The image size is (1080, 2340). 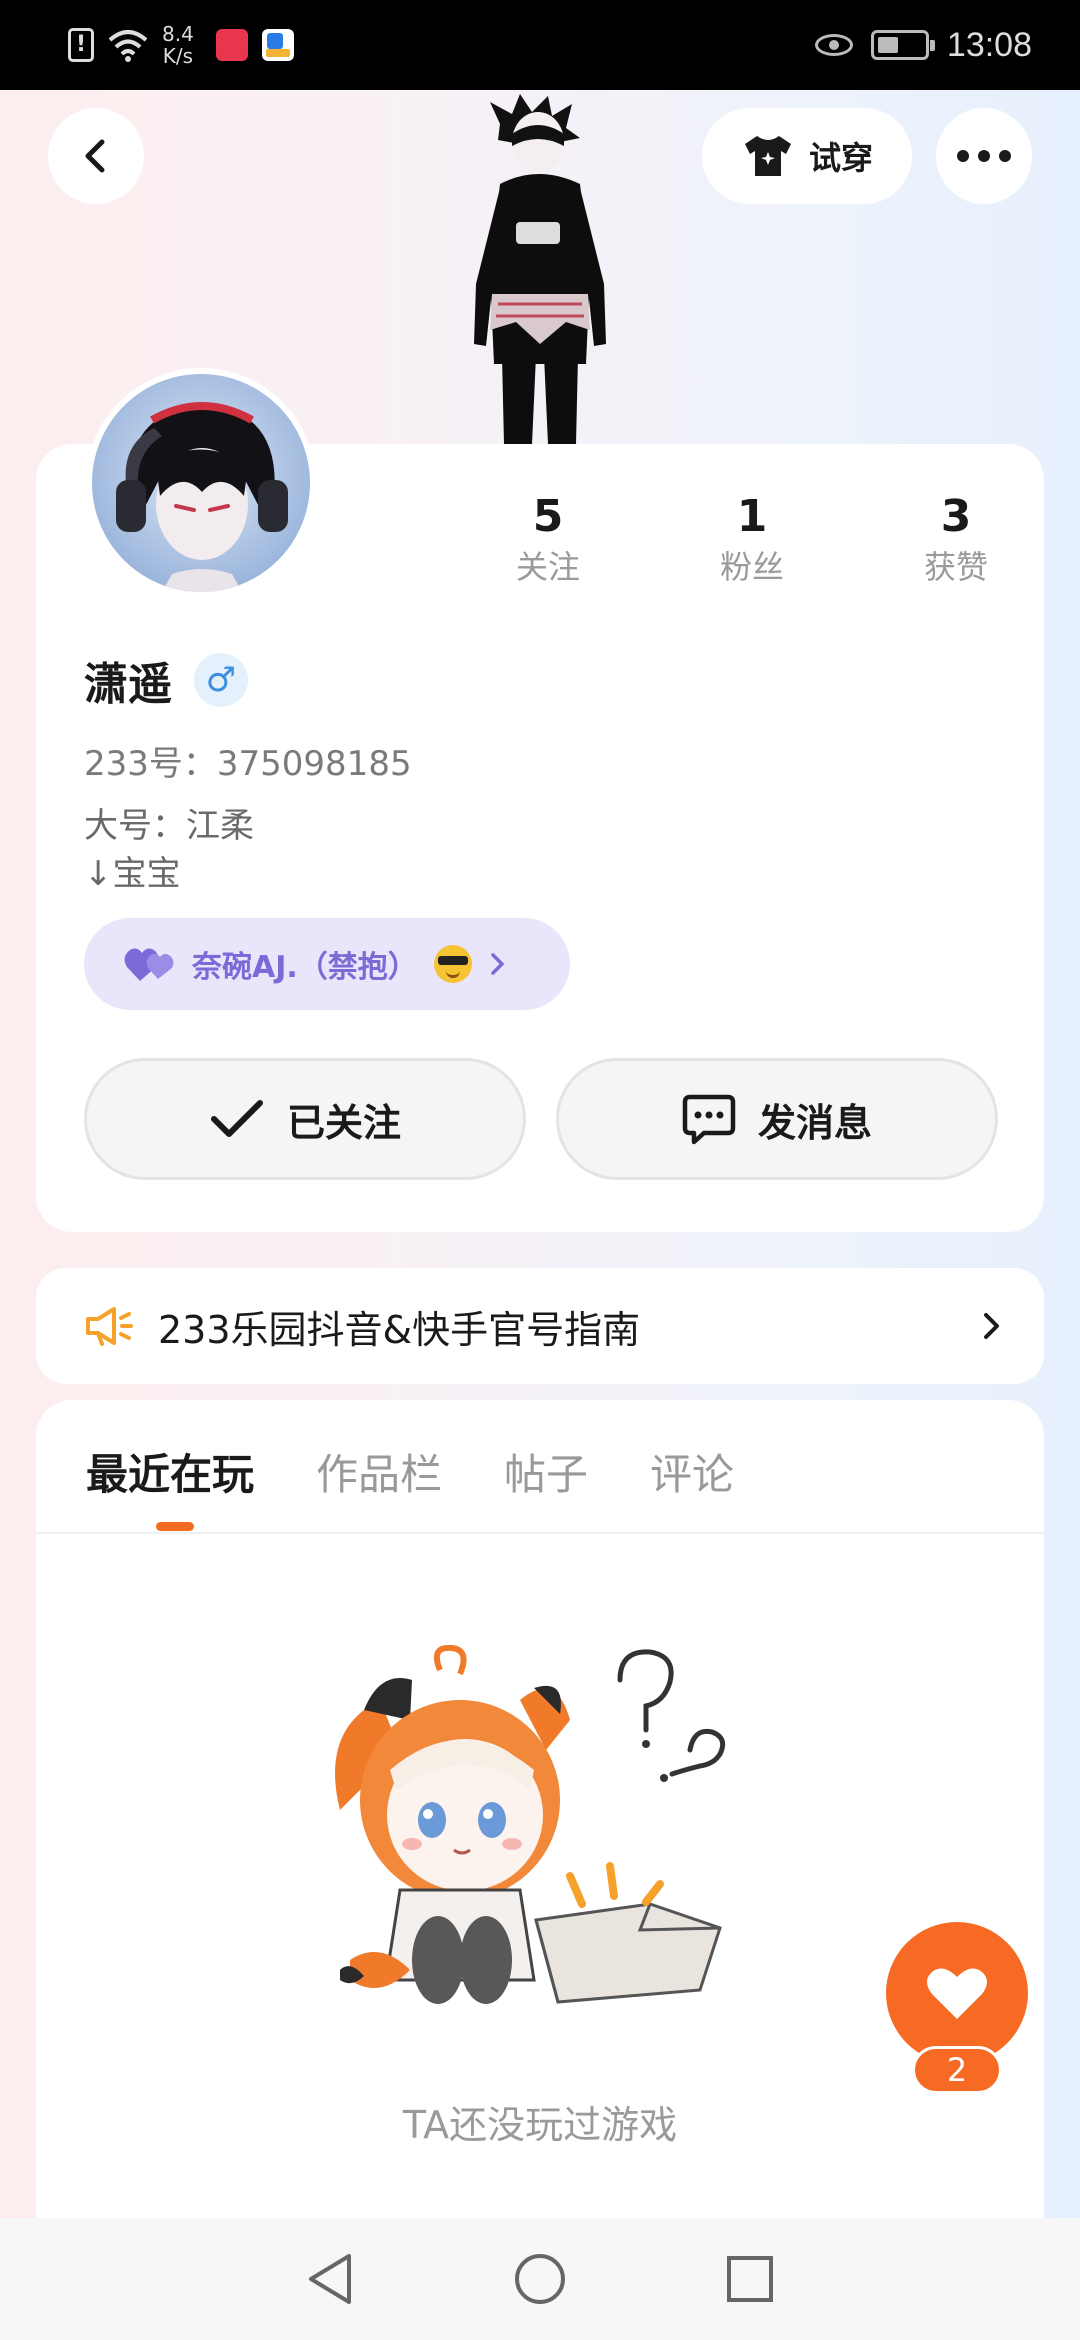 What do you see at coordinates (956, 516) in the screenshot?
I see `stat-value: 3` at bounding box center [956, 516].